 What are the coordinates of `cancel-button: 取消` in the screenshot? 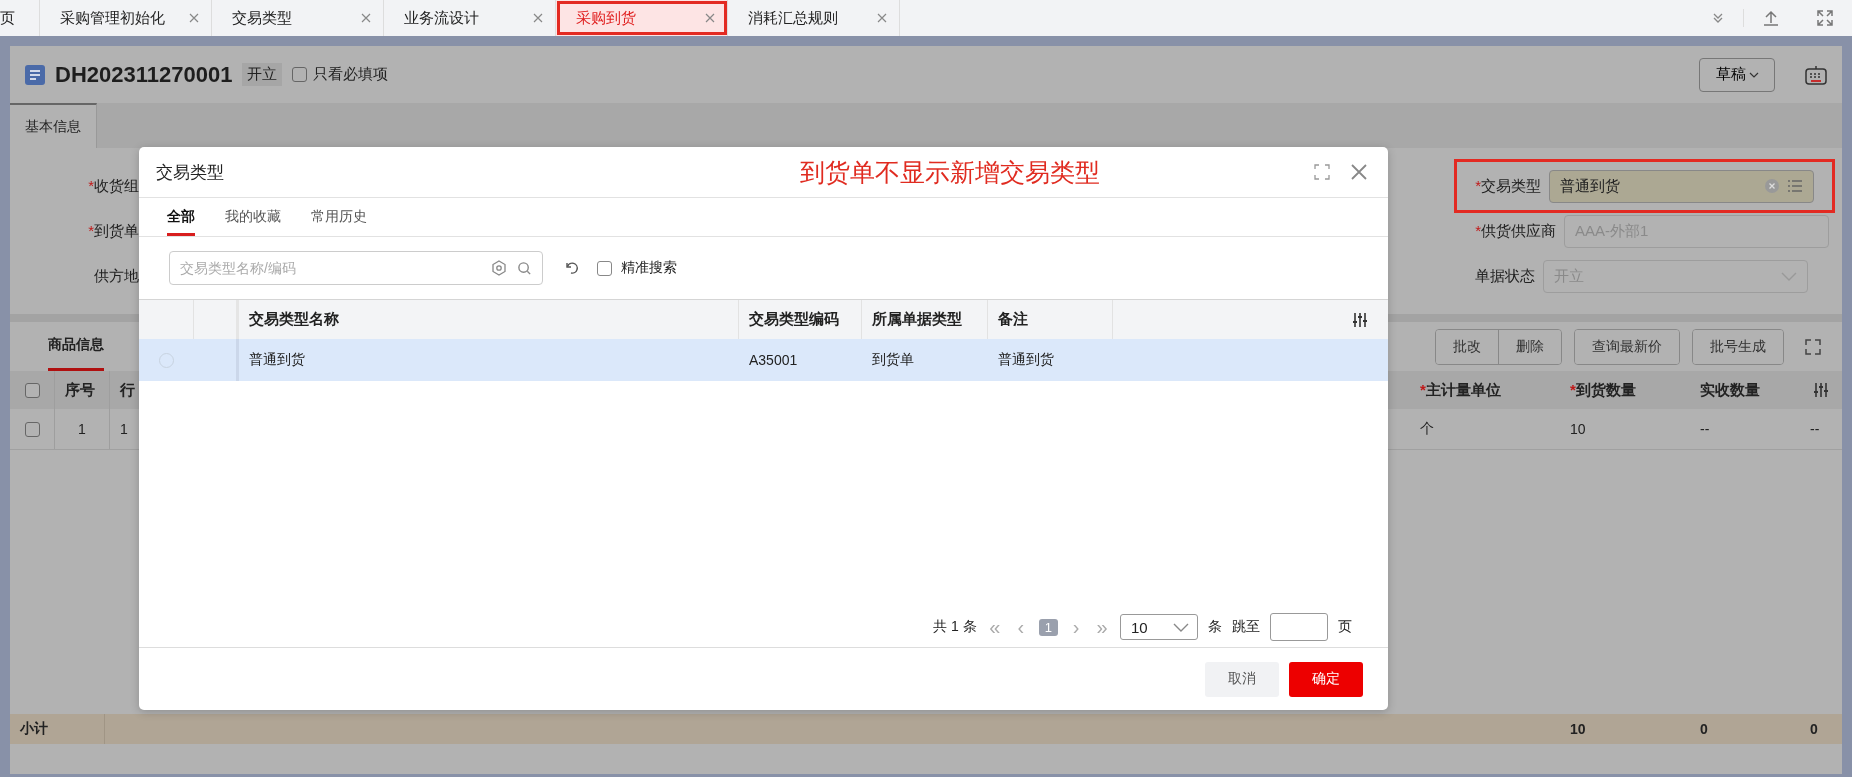 It's located at (1242, 679).